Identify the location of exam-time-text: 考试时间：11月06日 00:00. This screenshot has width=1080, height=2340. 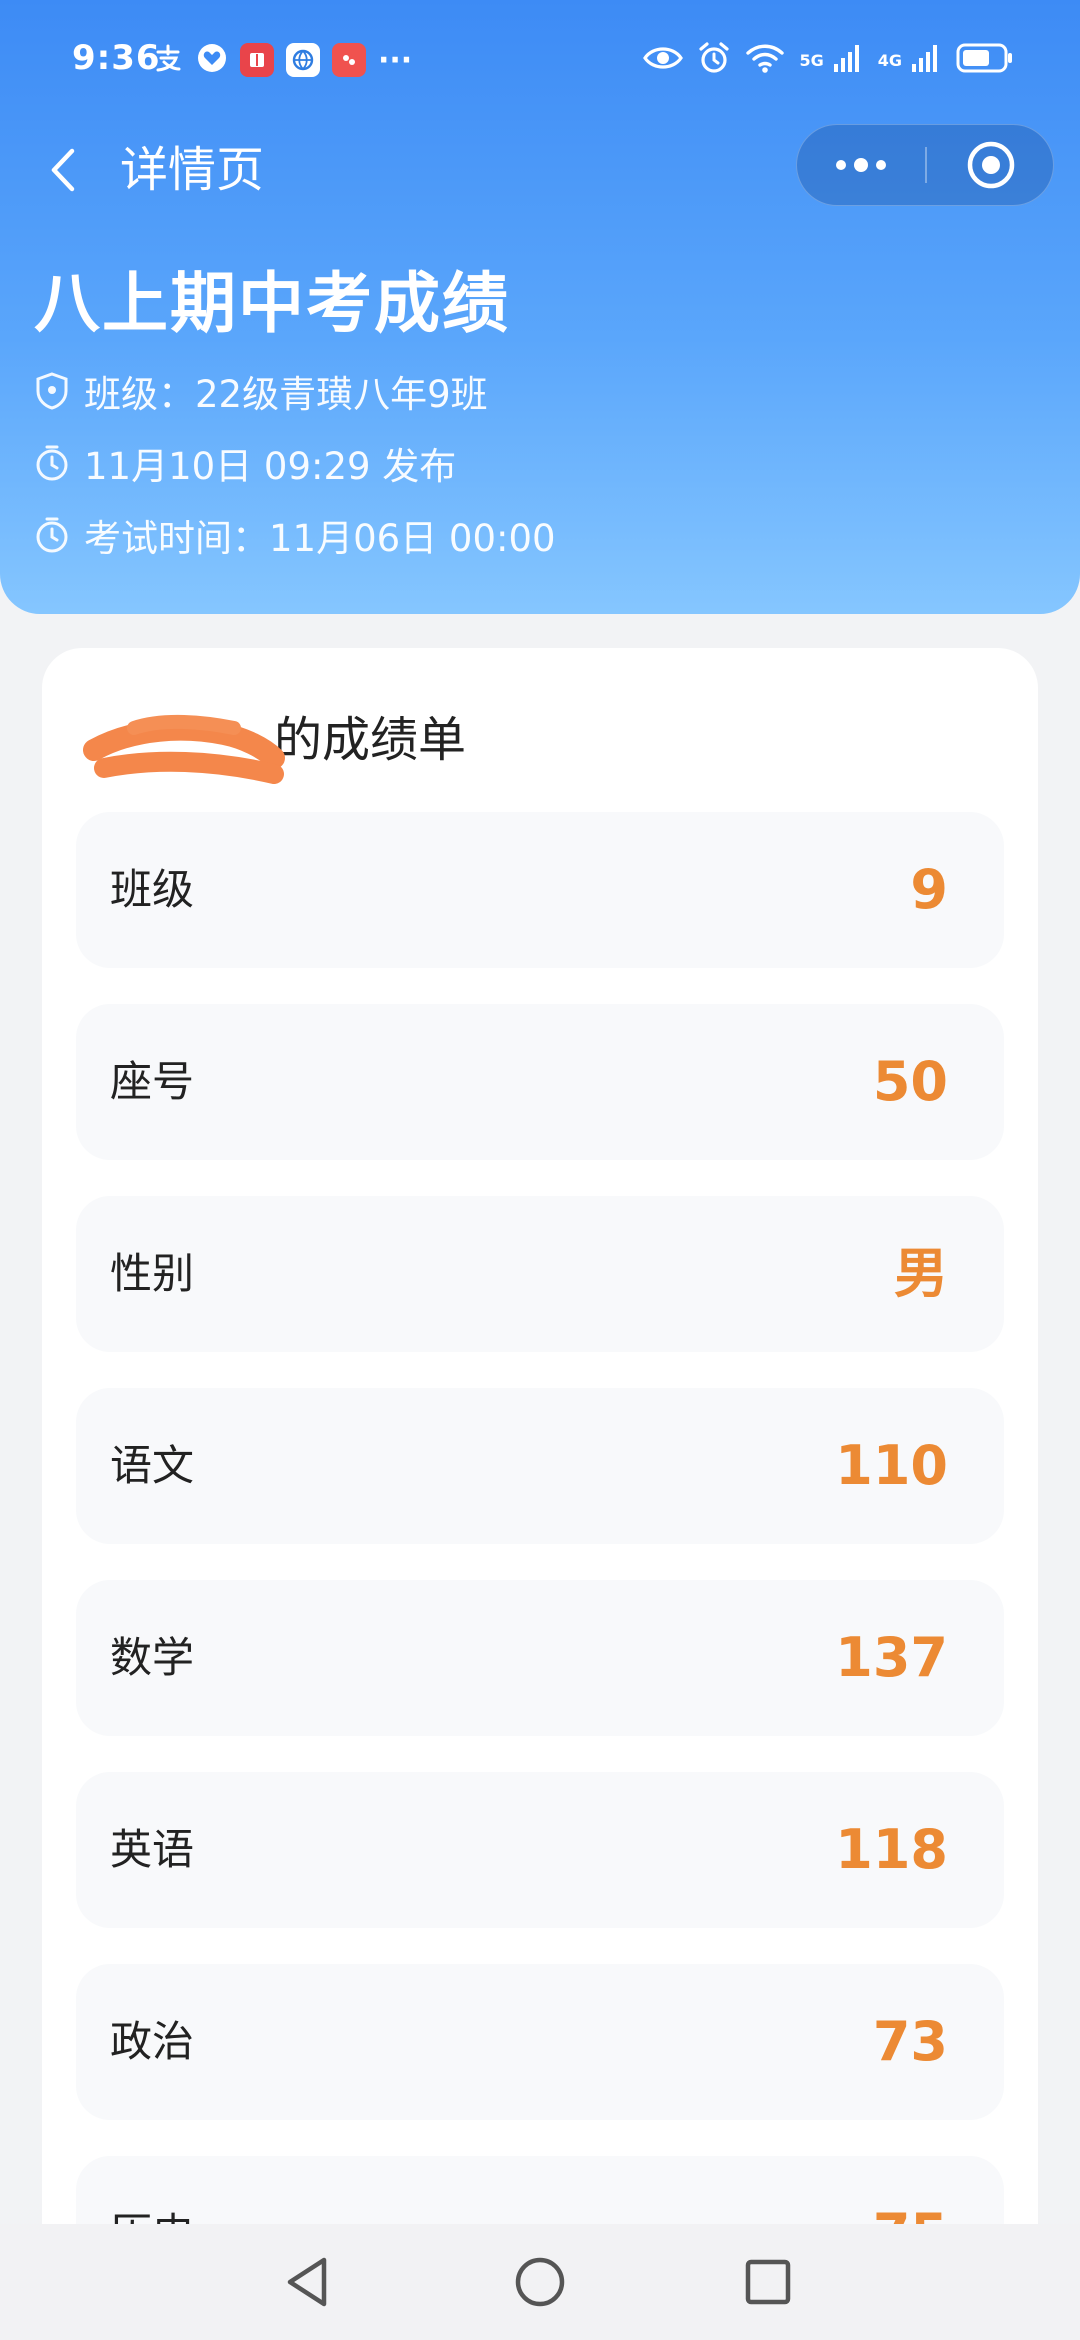
(320, 538).